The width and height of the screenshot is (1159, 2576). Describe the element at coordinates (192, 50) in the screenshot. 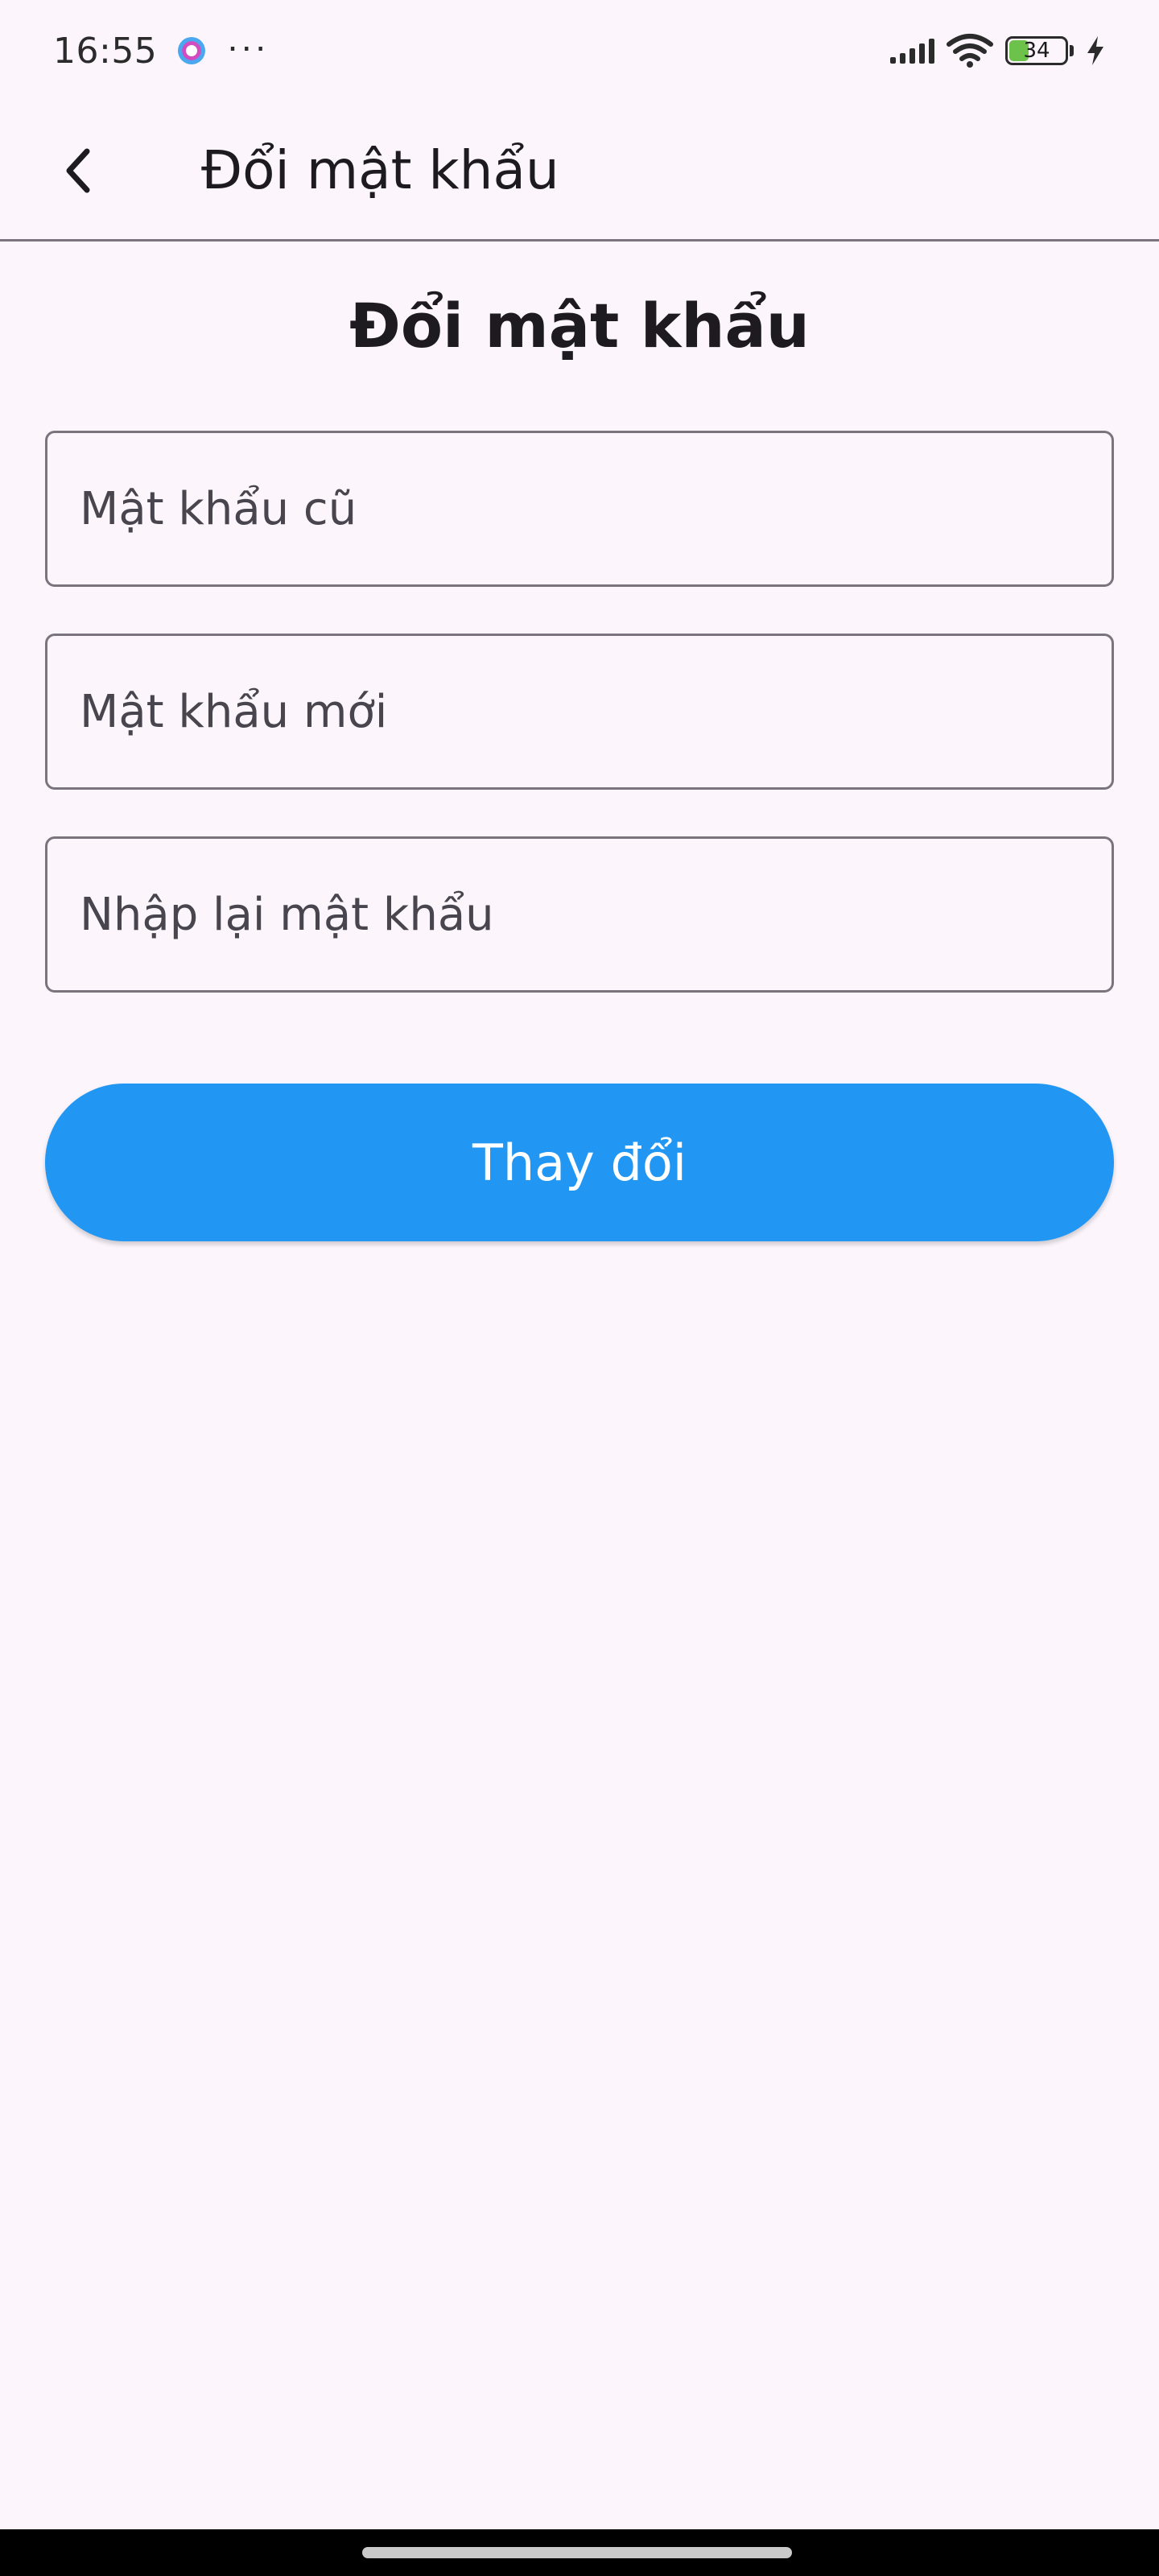

I see `app-notification-icon` at that location.